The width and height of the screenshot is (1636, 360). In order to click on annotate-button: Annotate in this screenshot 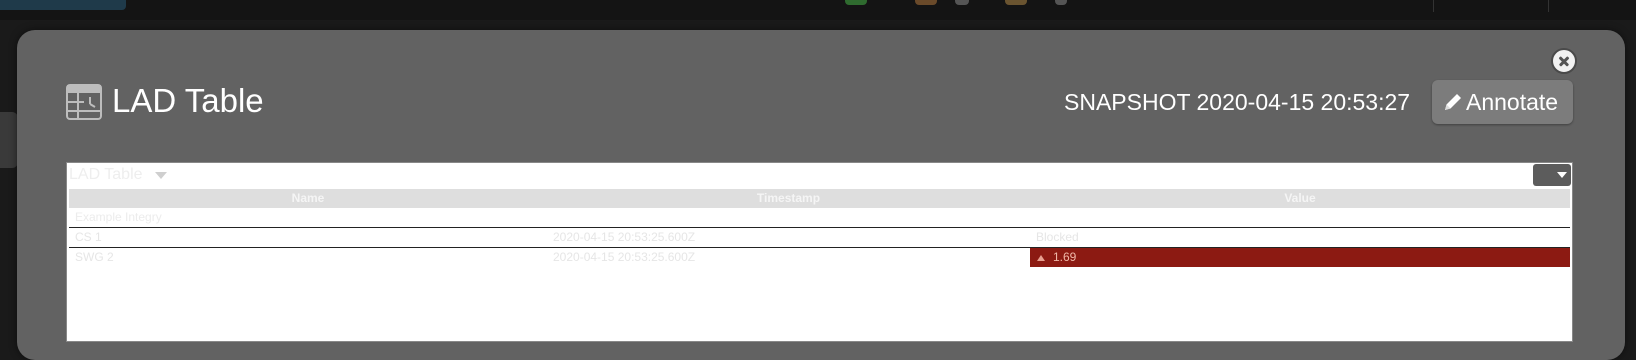, I will do `click(1502, 102)`.